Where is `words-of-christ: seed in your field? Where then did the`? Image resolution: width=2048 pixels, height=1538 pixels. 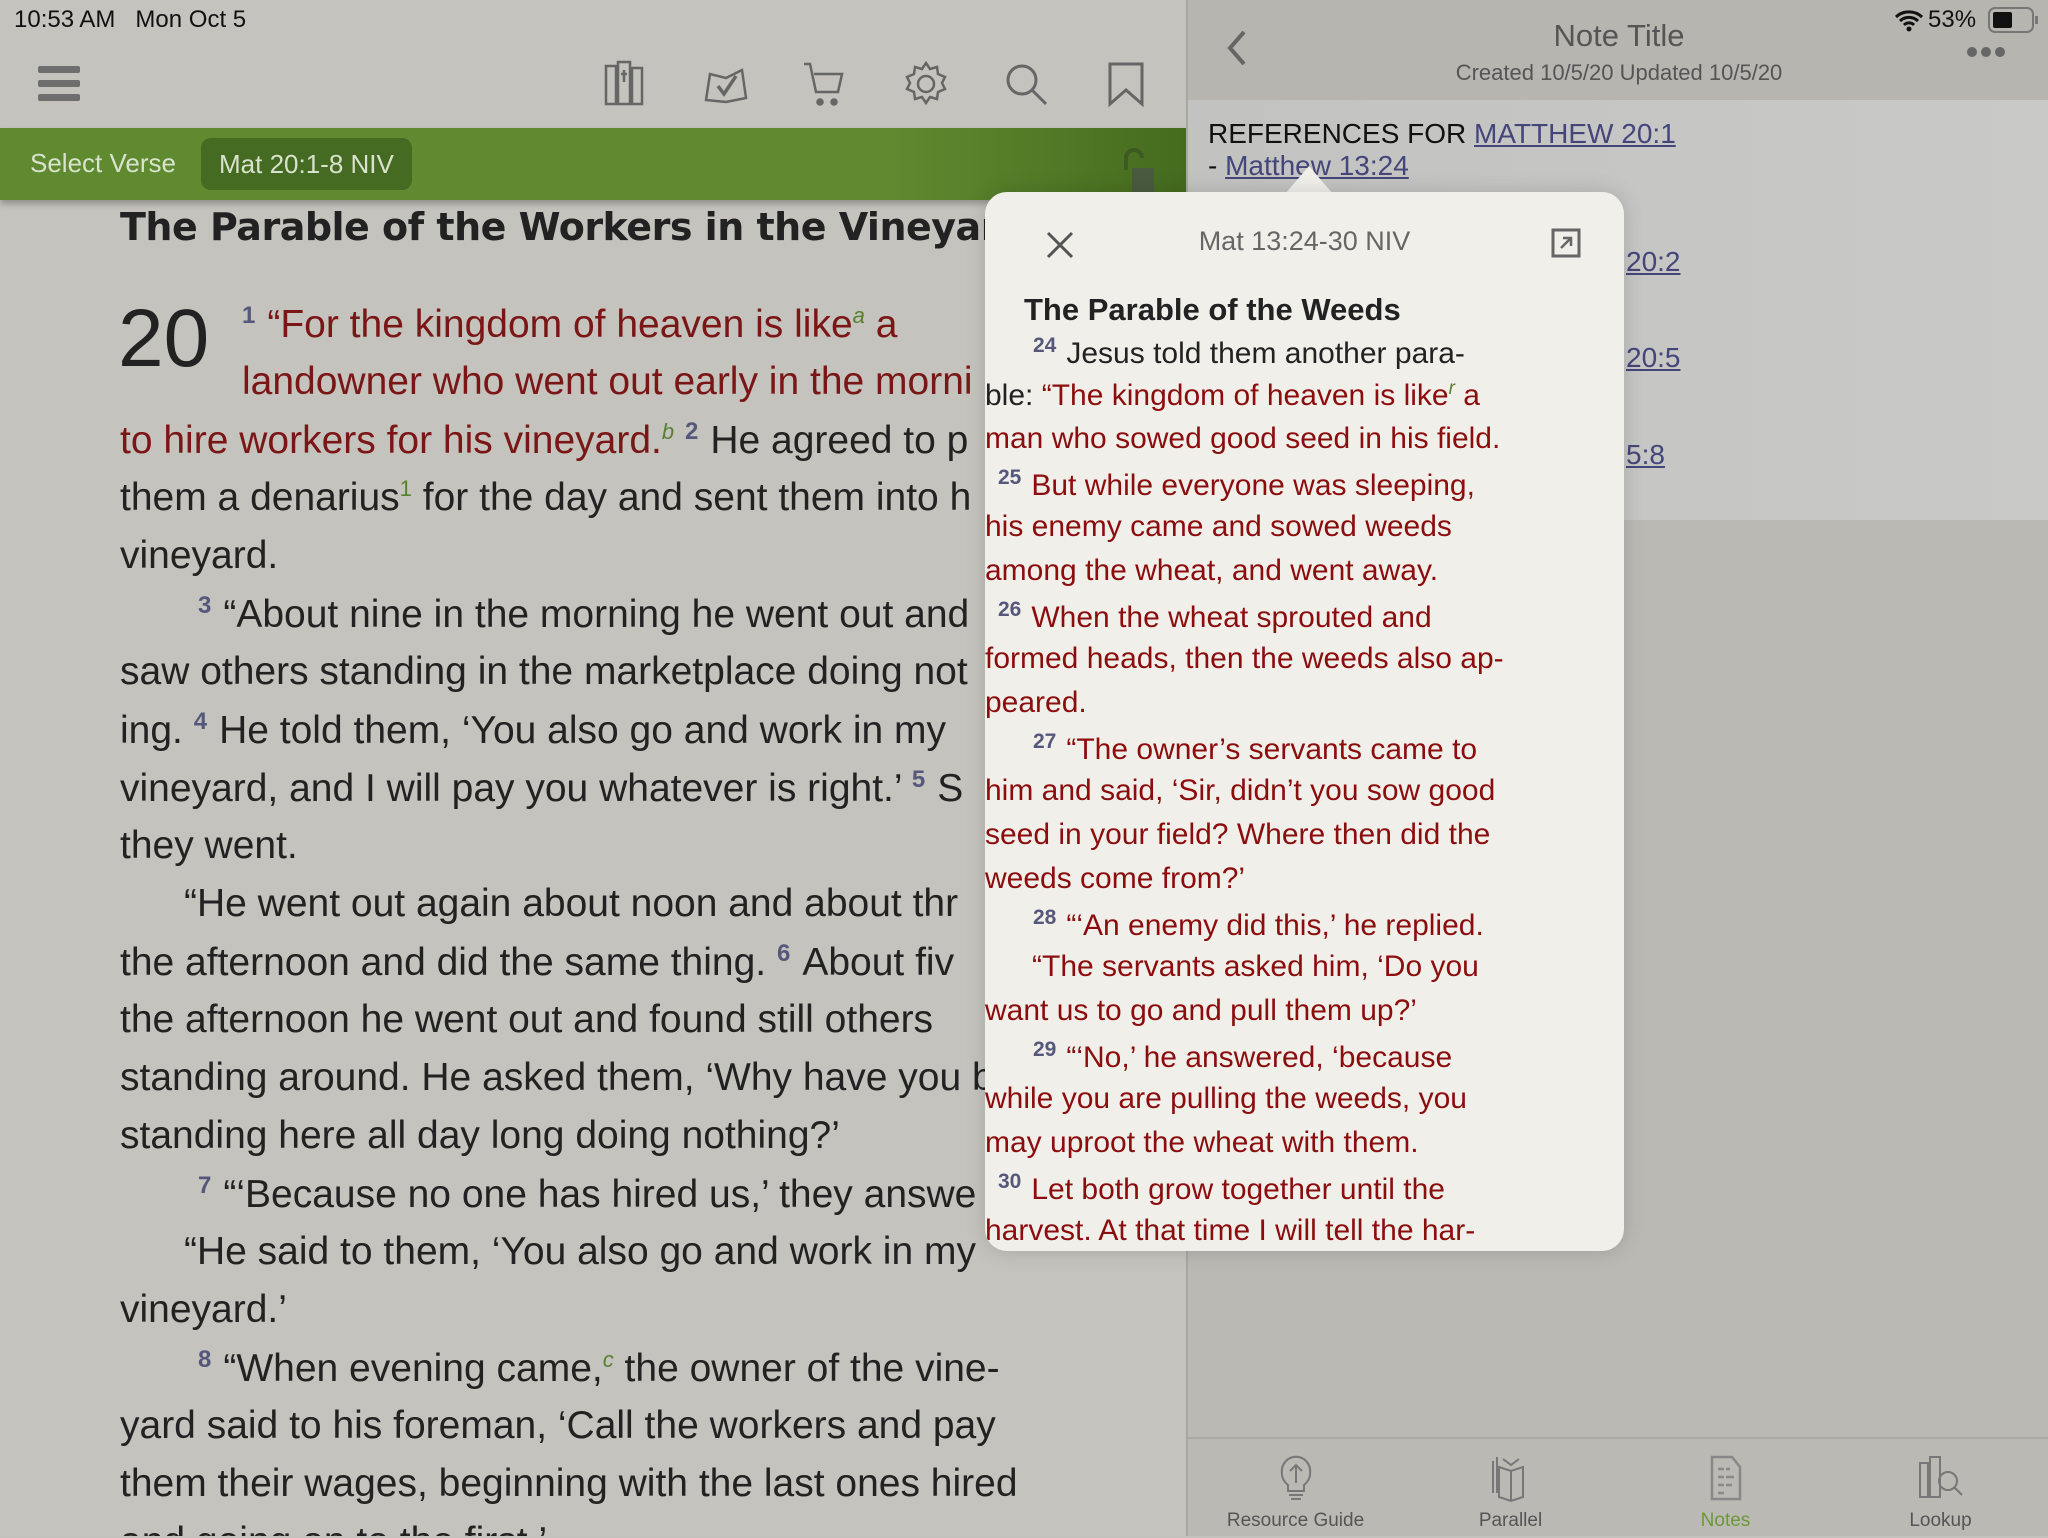 words-of-christ: seed in your field? Where then did the is located at coordinates (1238, 834).